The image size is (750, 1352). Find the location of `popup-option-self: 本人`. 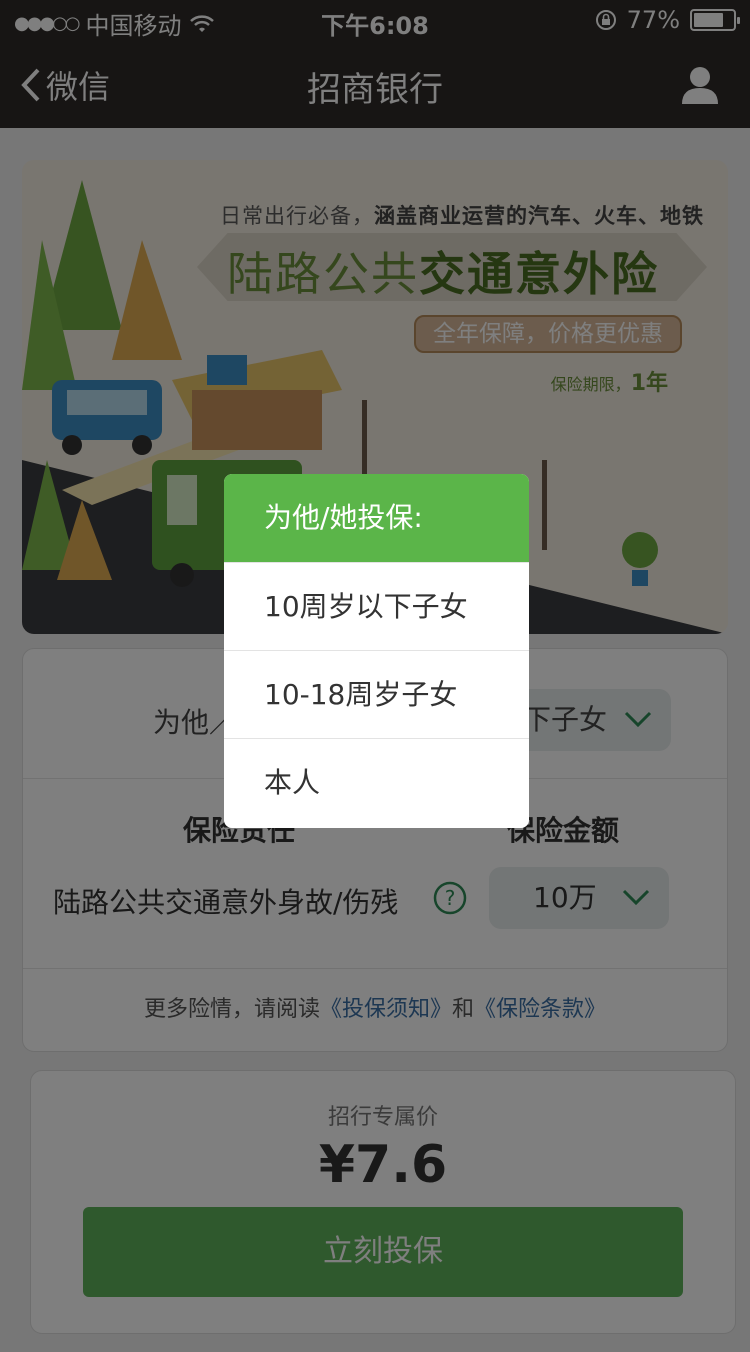

popup-option-self: 本人 is located at coordinates (376, 782).